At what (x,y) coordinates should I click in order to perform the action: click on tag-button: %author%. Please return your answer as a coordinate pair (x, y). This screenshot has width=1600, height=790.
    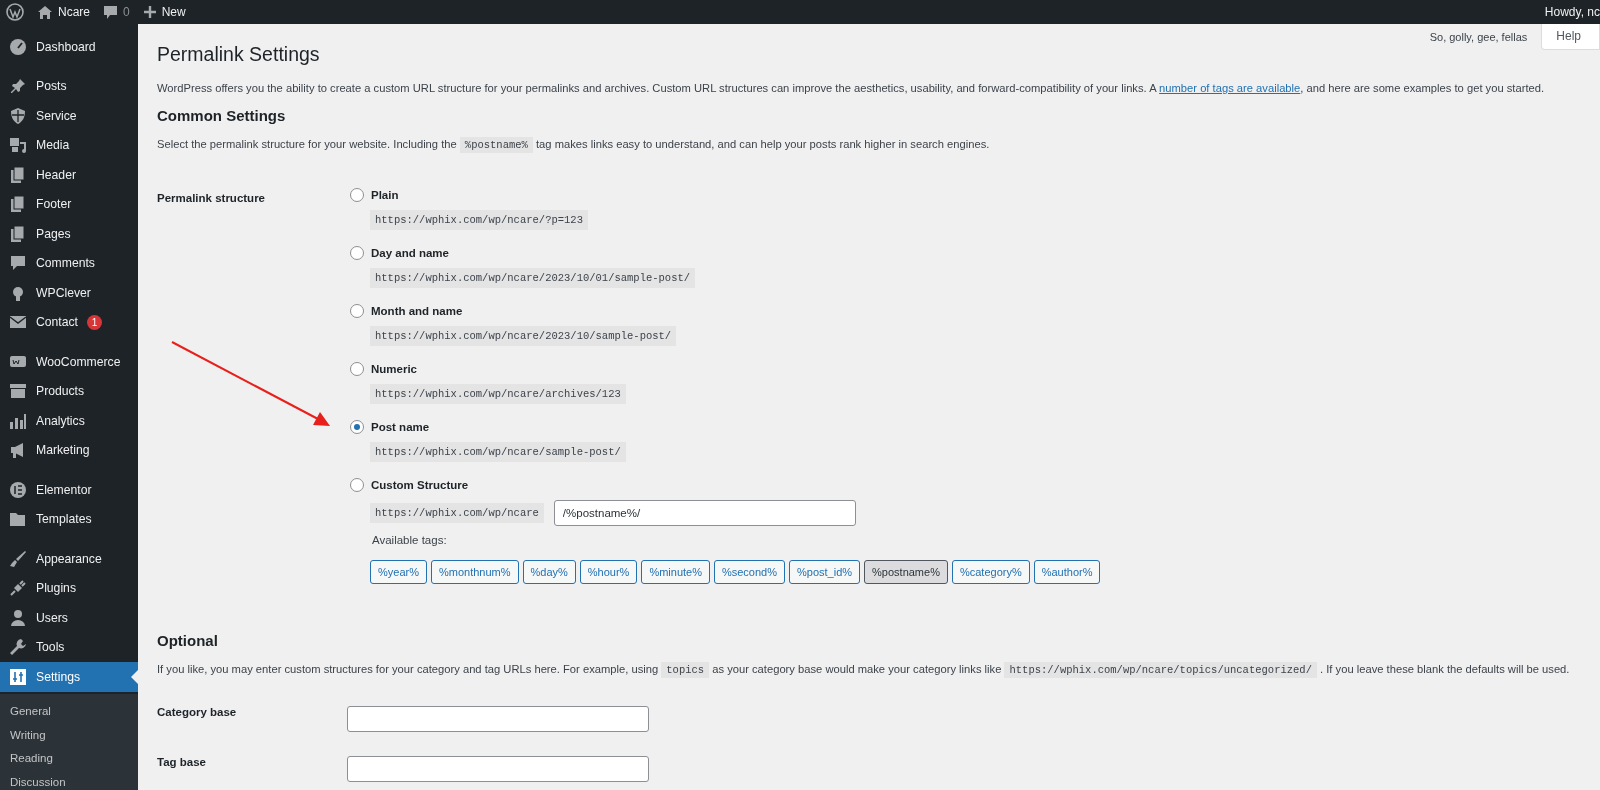
    Looking at the image, I should click on (1067, 571).